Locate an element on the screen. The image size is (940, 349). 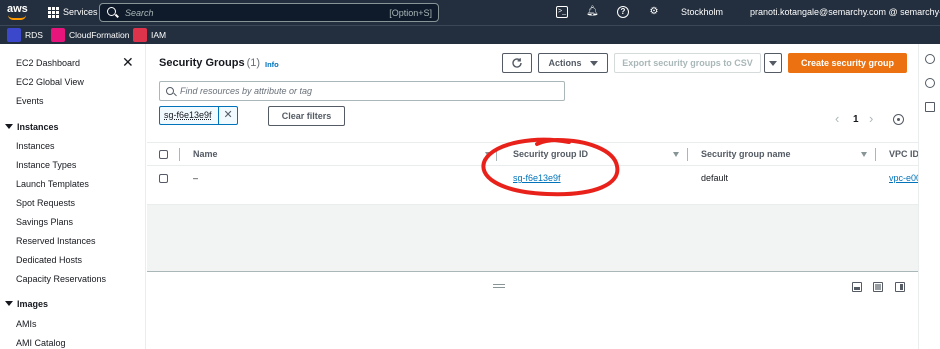
column-header-name: Name is located at coordinates (205, 154).